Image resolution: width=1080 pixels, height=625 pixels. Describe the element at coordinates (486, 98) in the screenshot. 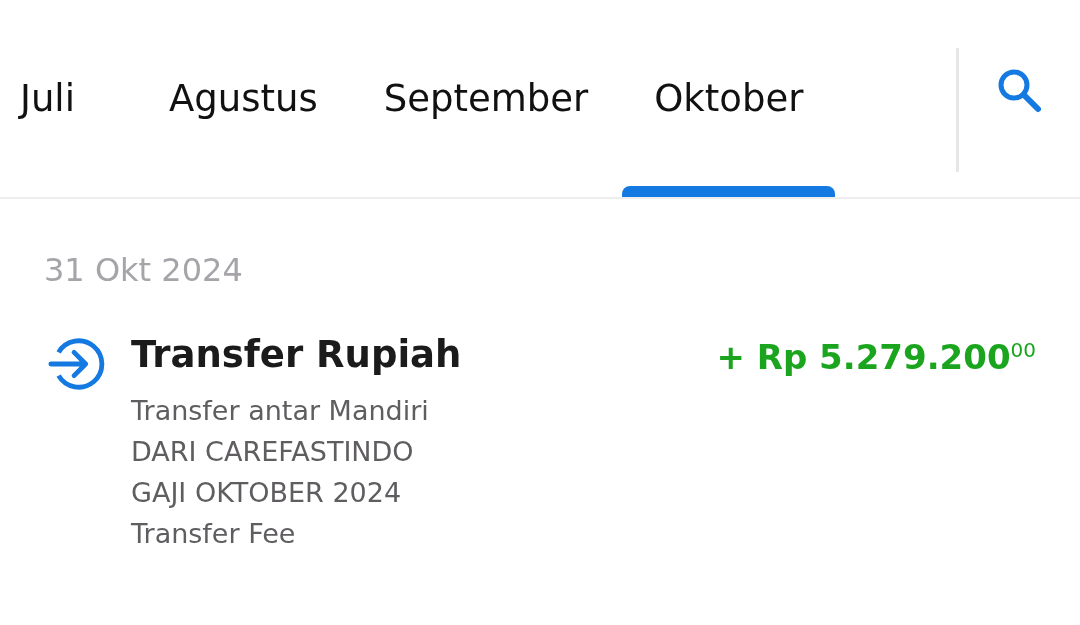

I see `month-tab: September` at that location.